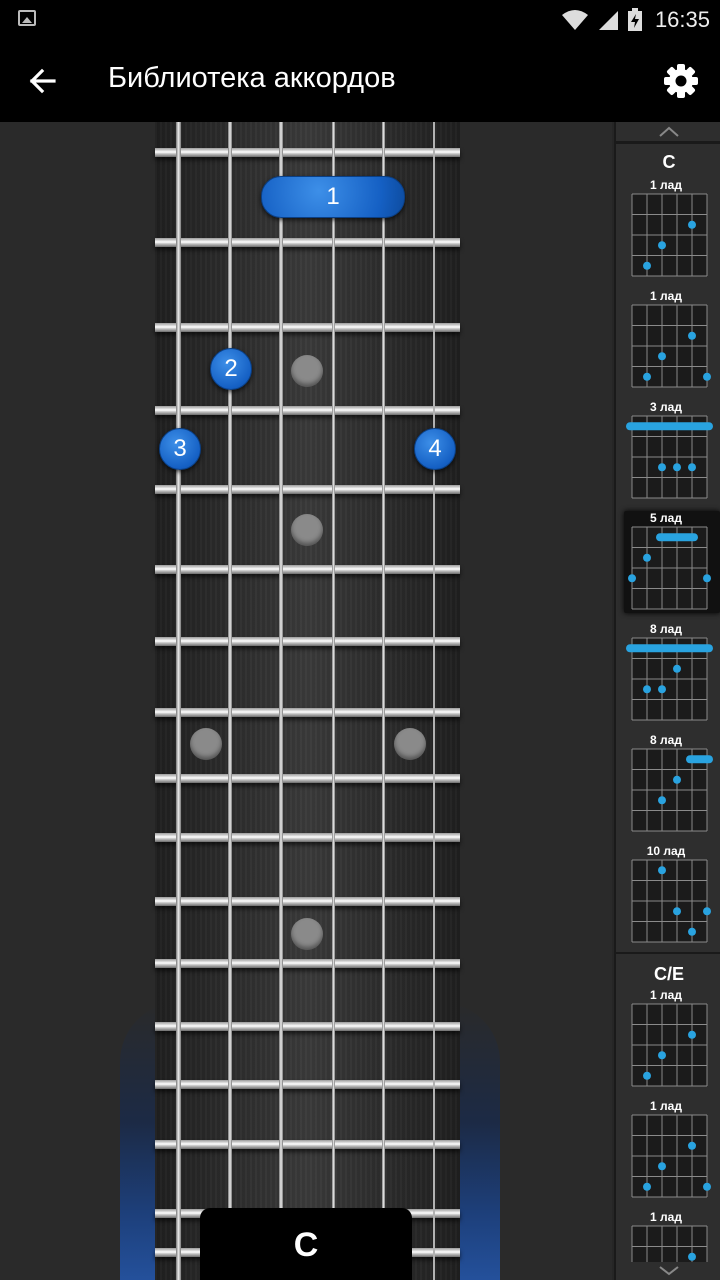  Describe the element at coordinates (231, 369) in the screenshot. I see `finger-marker: 2` at that location.